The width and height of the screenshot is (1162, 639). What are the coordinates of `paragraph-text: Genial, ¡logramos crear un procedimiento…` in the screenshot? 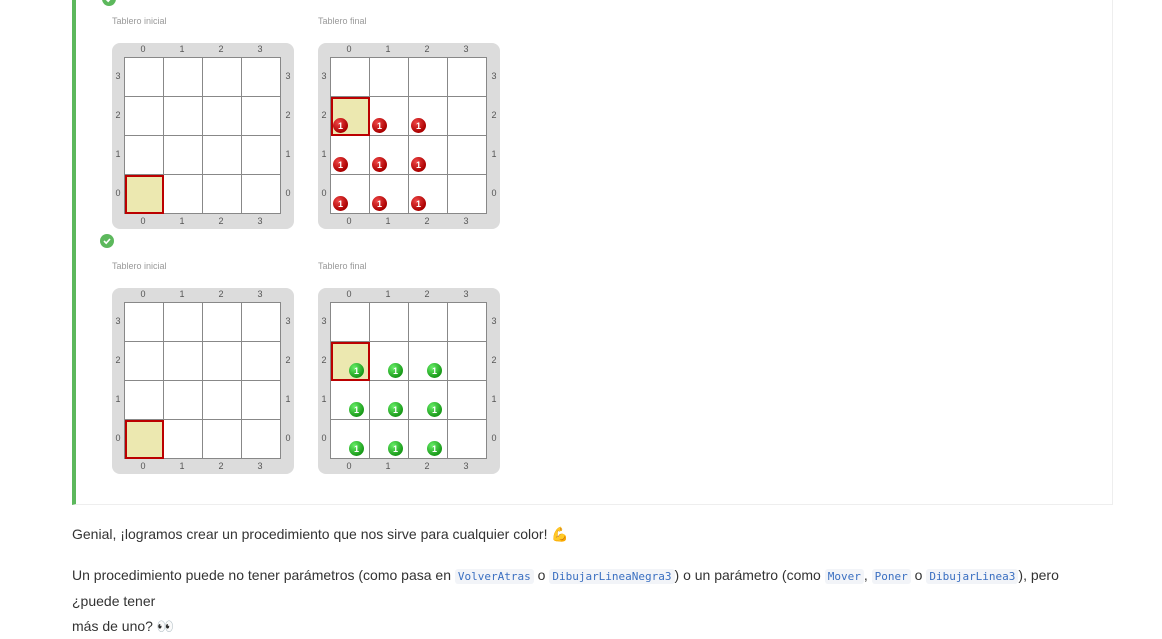 It's located at (312, 534).